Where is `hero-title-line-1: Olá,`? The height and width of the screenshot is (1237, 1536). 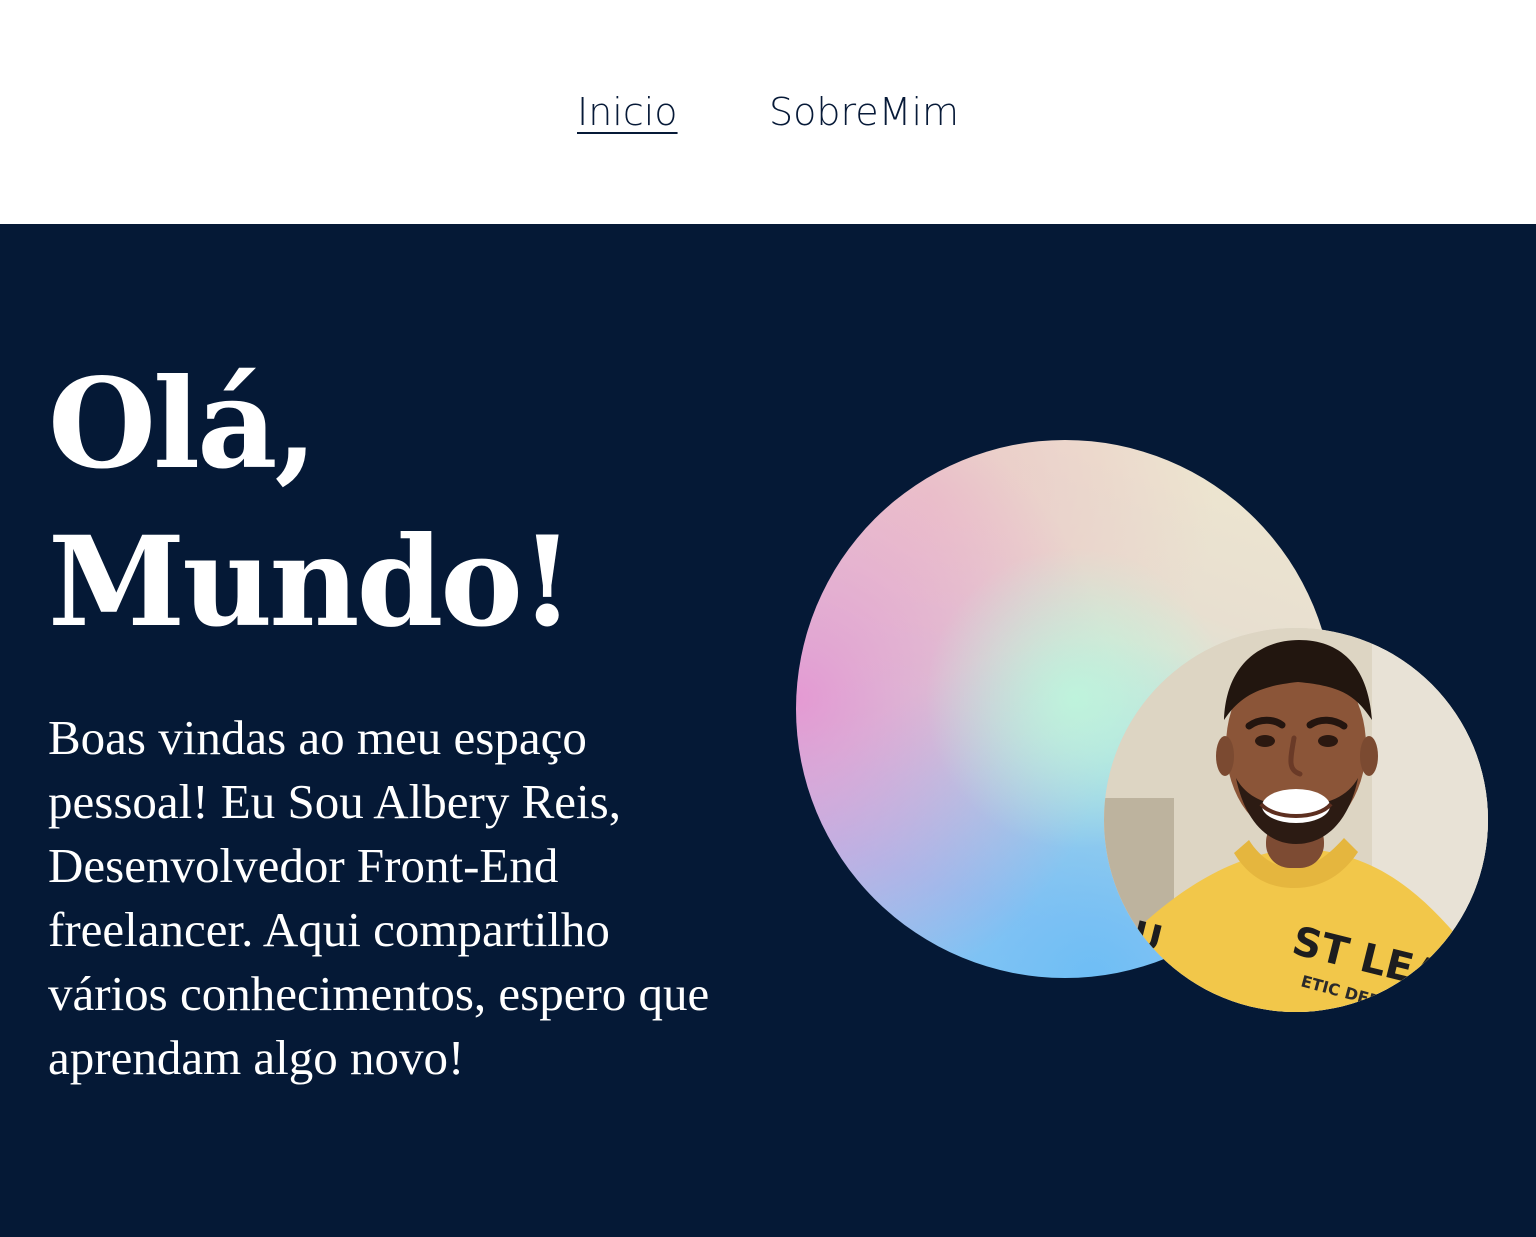 hero-title-line-1: Olá, is located at coordinates (183, 424).